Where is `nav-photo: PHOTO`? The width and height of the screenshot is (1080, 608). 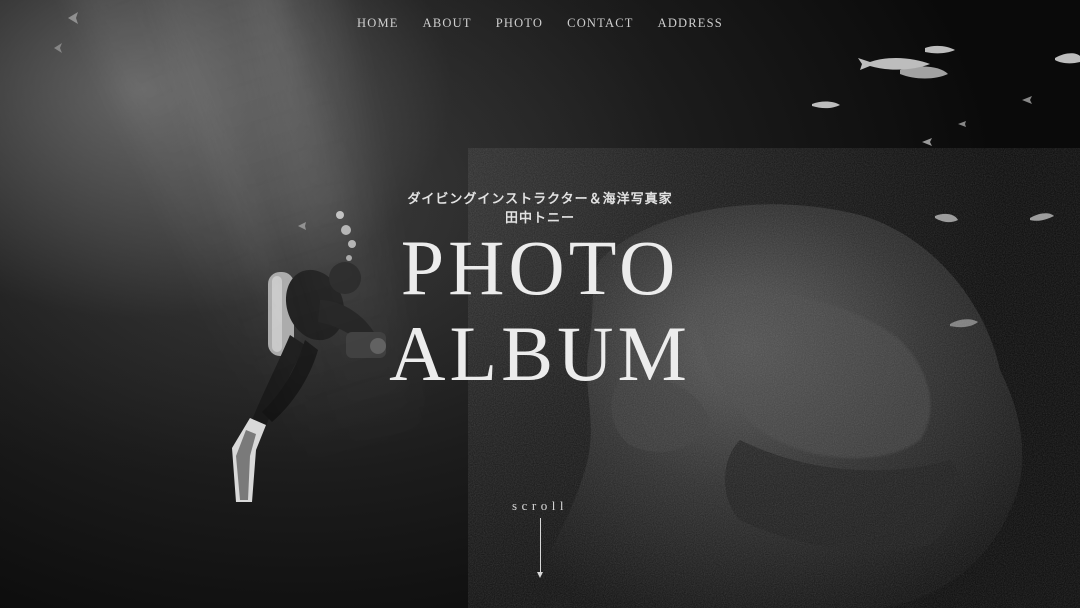 nav-photo: PHOTO is located at coordinates (519, 23).